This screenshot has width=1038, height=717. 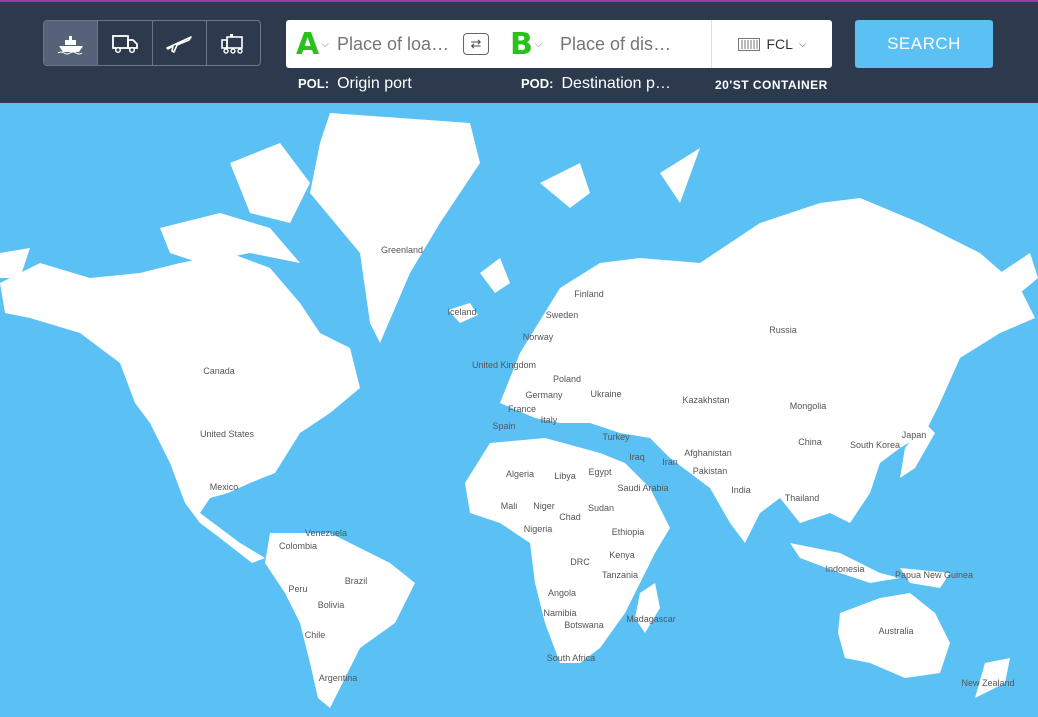 I want to click on country-label: Sweden, so click(x=562, y=315).